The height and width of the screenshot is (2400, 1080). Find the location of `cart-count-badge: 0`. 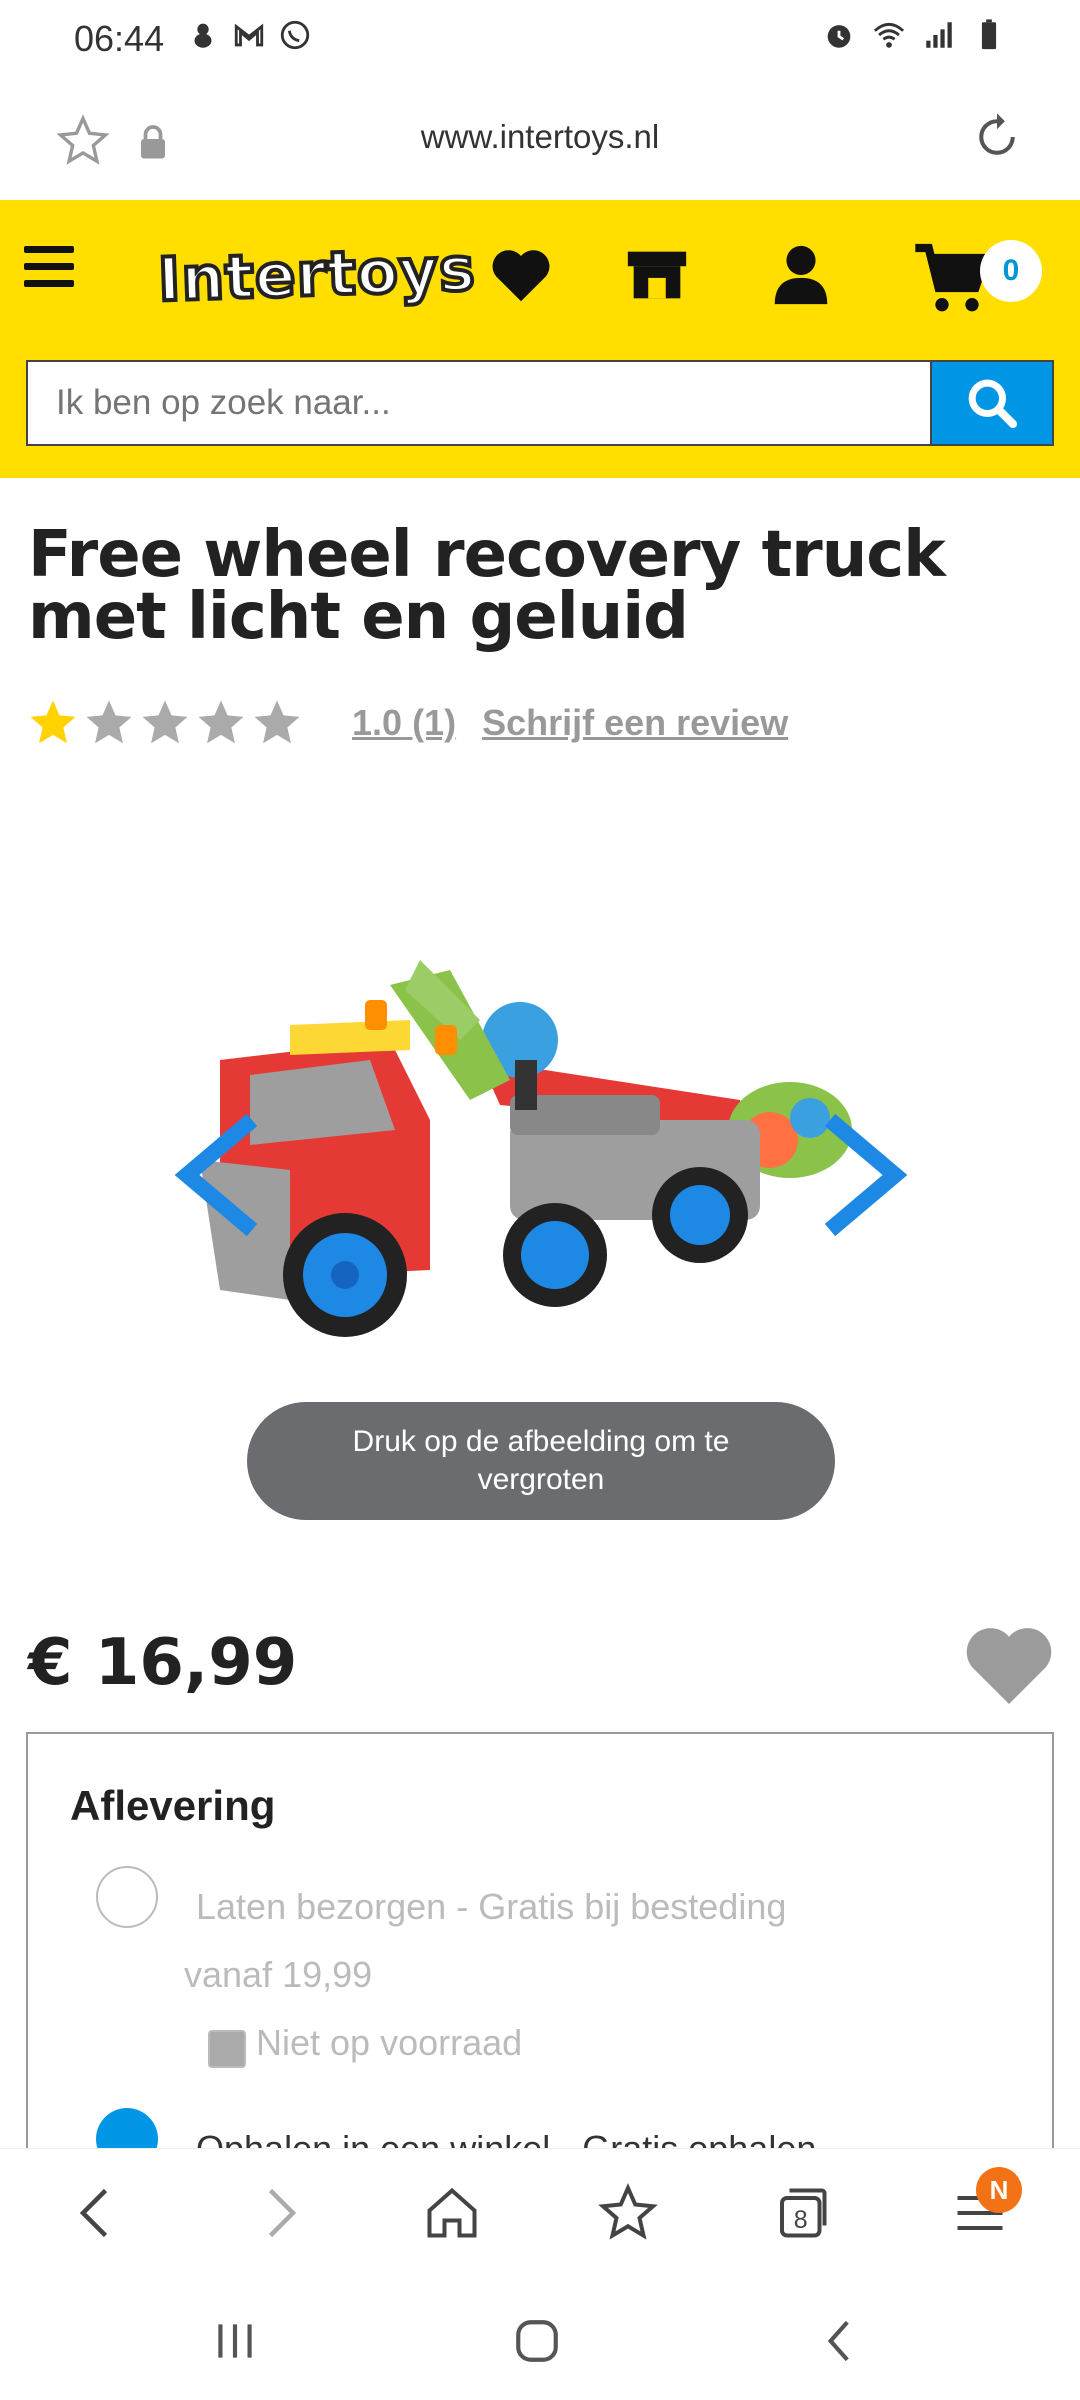

cart-count-badge: 0 is located at coordinates (1011, 271).